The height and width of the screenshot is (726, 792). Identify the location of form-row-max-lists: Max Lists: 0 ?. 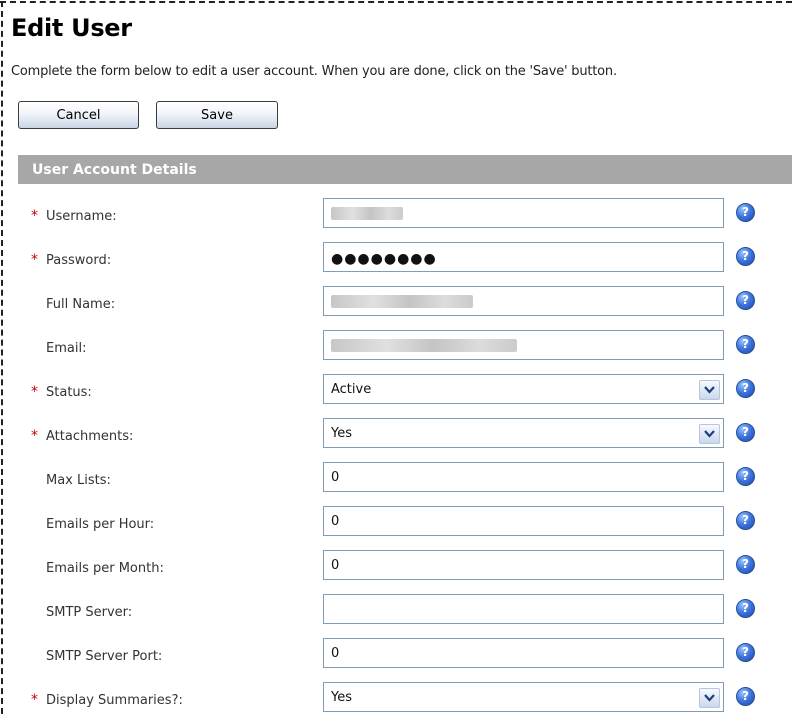
(396, 484).